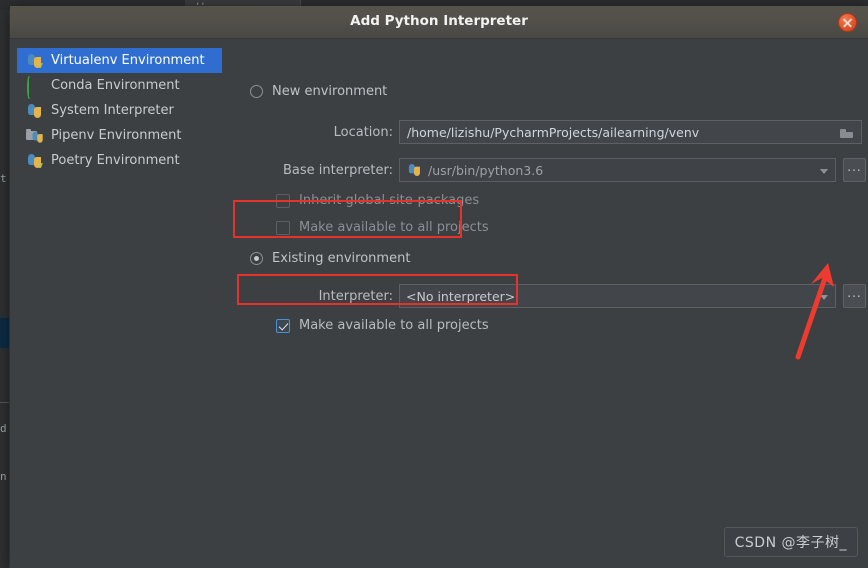 This screenshot has width=868, height=568. I want to click on base-interpreter-value: /usr/bin/python3.6, so click(486, 170).